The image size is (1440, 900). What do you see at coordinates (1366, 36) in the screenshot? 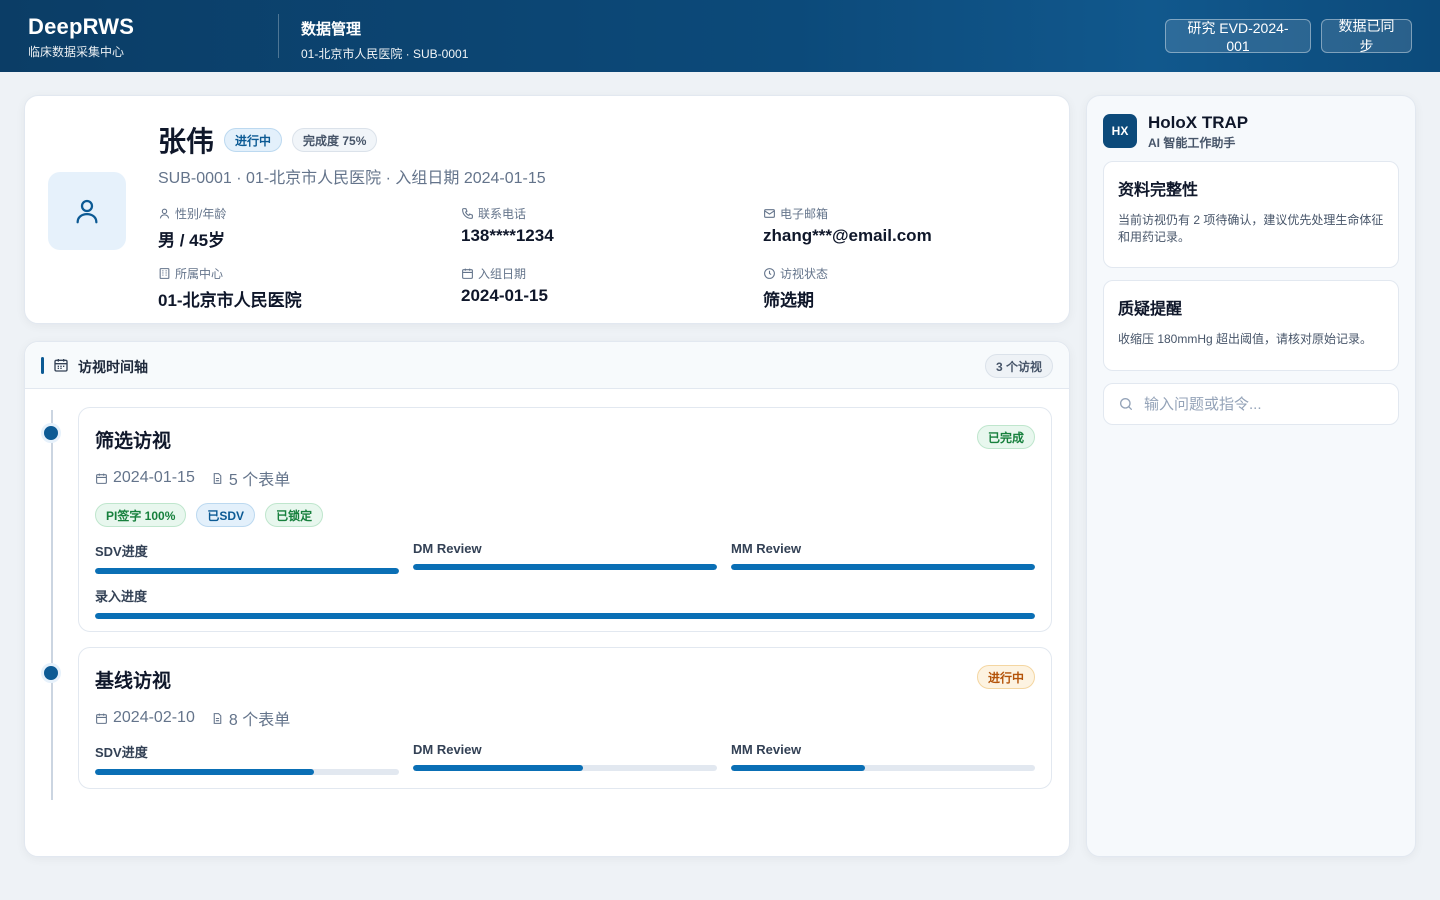
I see `sync-status-button: 数据已同步` at bounding box center [1366, 36].